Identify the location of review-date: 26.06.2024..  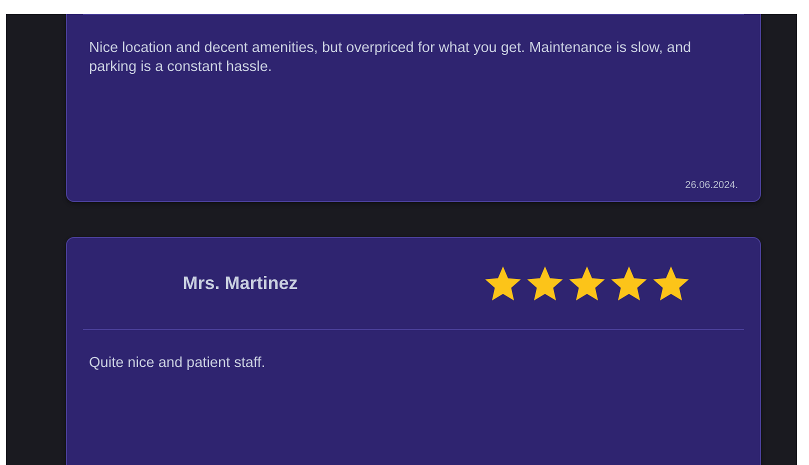
(711, 185).